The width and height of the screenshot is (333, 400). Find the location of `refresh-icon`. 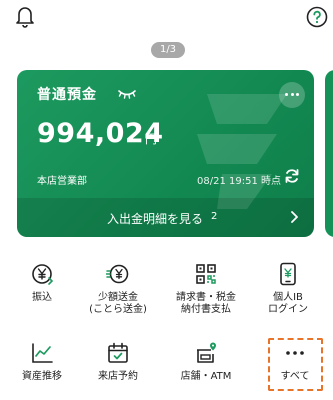

refresh-icon is located at coordinates (292, 176).